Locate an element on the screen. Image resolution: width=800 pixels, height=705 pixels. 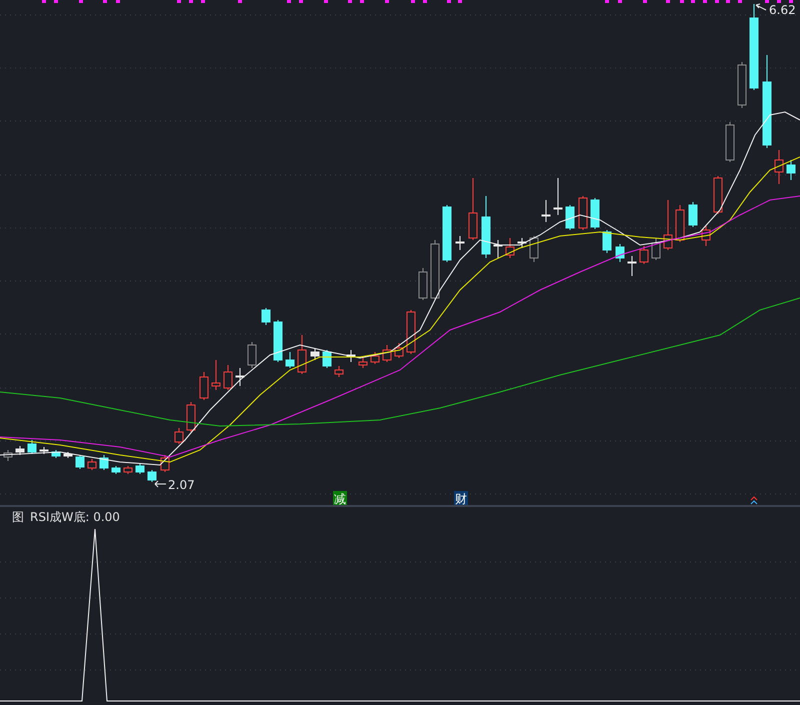
signal-label: 财 is located at coordinates (461, 498).